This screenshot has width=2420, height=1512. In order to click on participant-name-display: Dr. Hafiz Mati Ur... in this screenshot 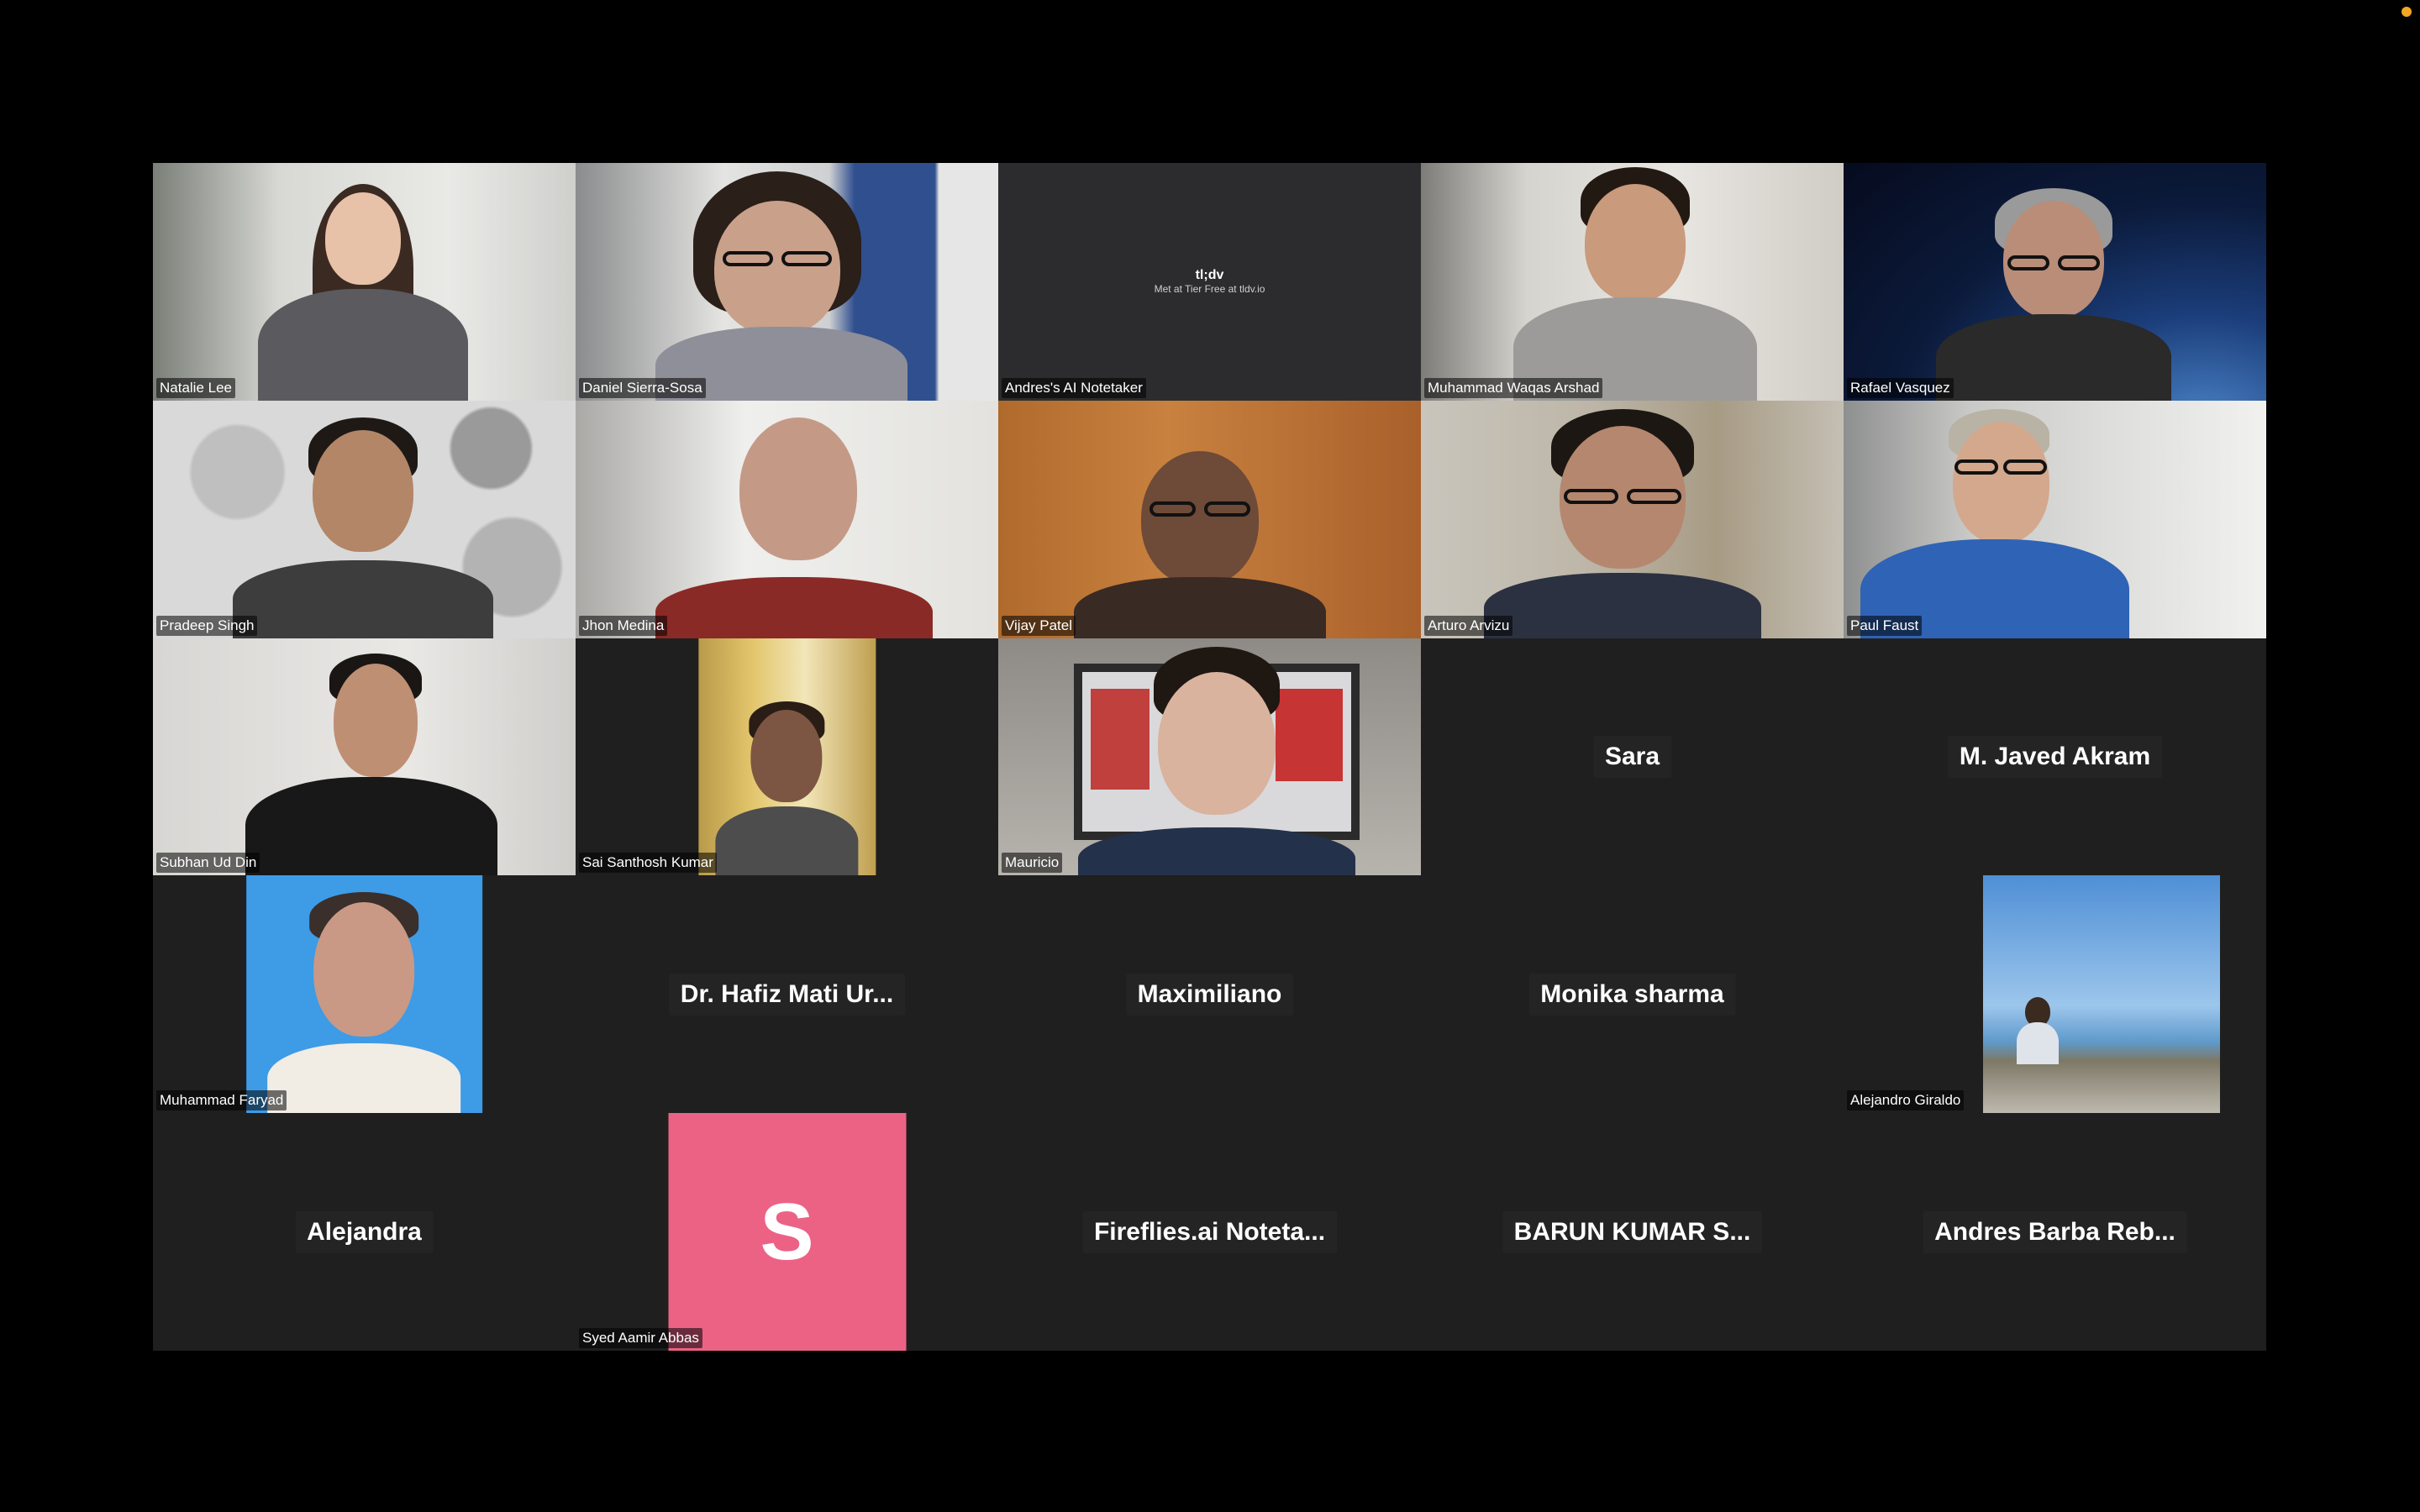, I will do `click(787, 994)`.